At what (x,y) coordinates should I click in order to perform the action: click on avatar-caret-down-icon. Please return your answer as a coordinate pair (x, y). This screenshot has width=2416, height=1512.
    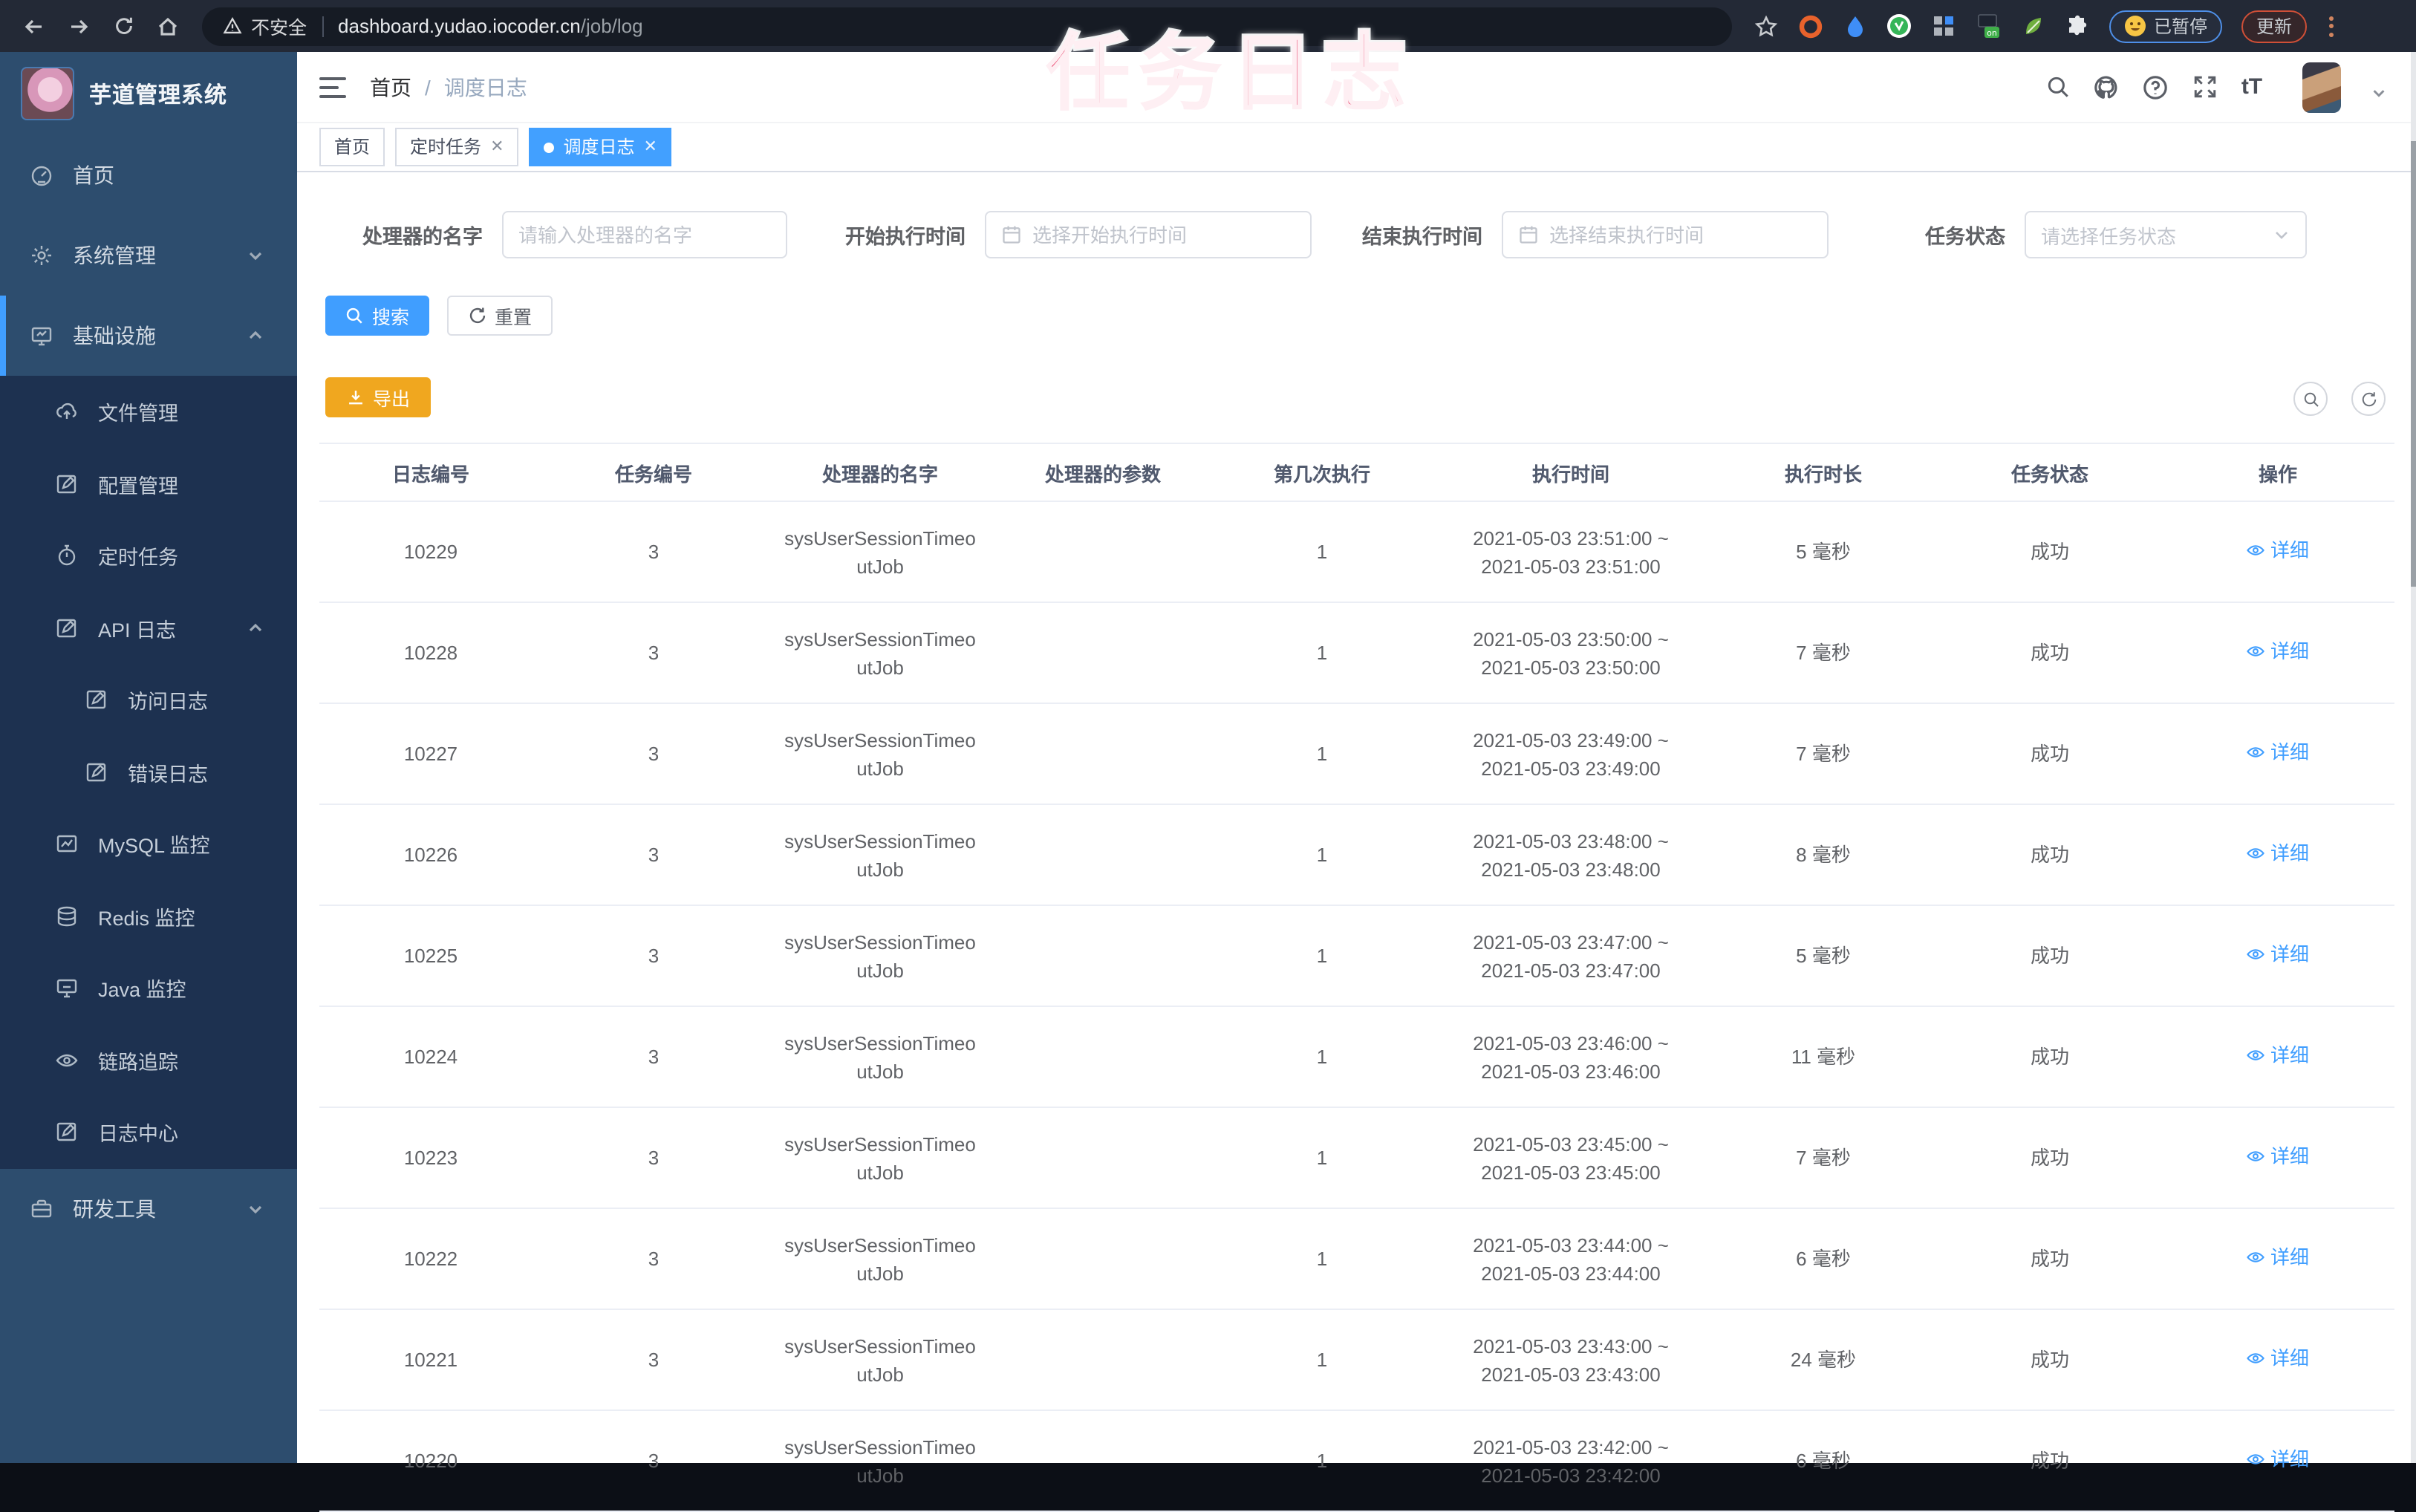
    Looking at the image, I should click on (2379, 95).